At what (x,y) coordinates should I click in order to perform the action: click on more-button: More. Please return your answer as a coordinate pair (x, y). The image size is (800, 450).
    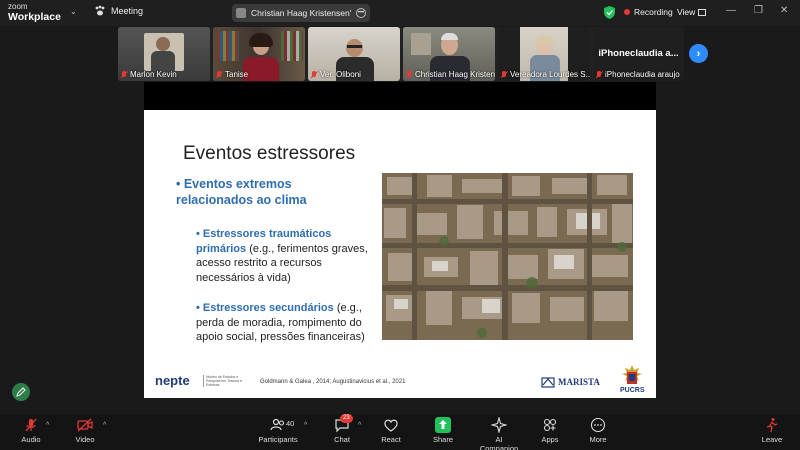
    Looking at the image, I should click on (598, 430).